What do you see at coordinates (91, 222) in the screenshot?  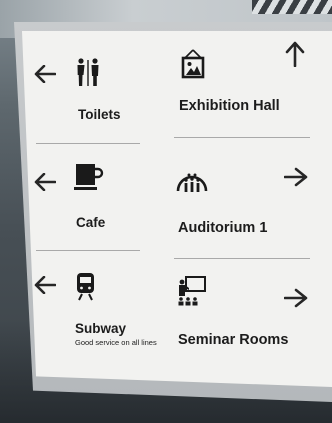 I see `cafe-label: Cafe` at bounding box center [91, 222].